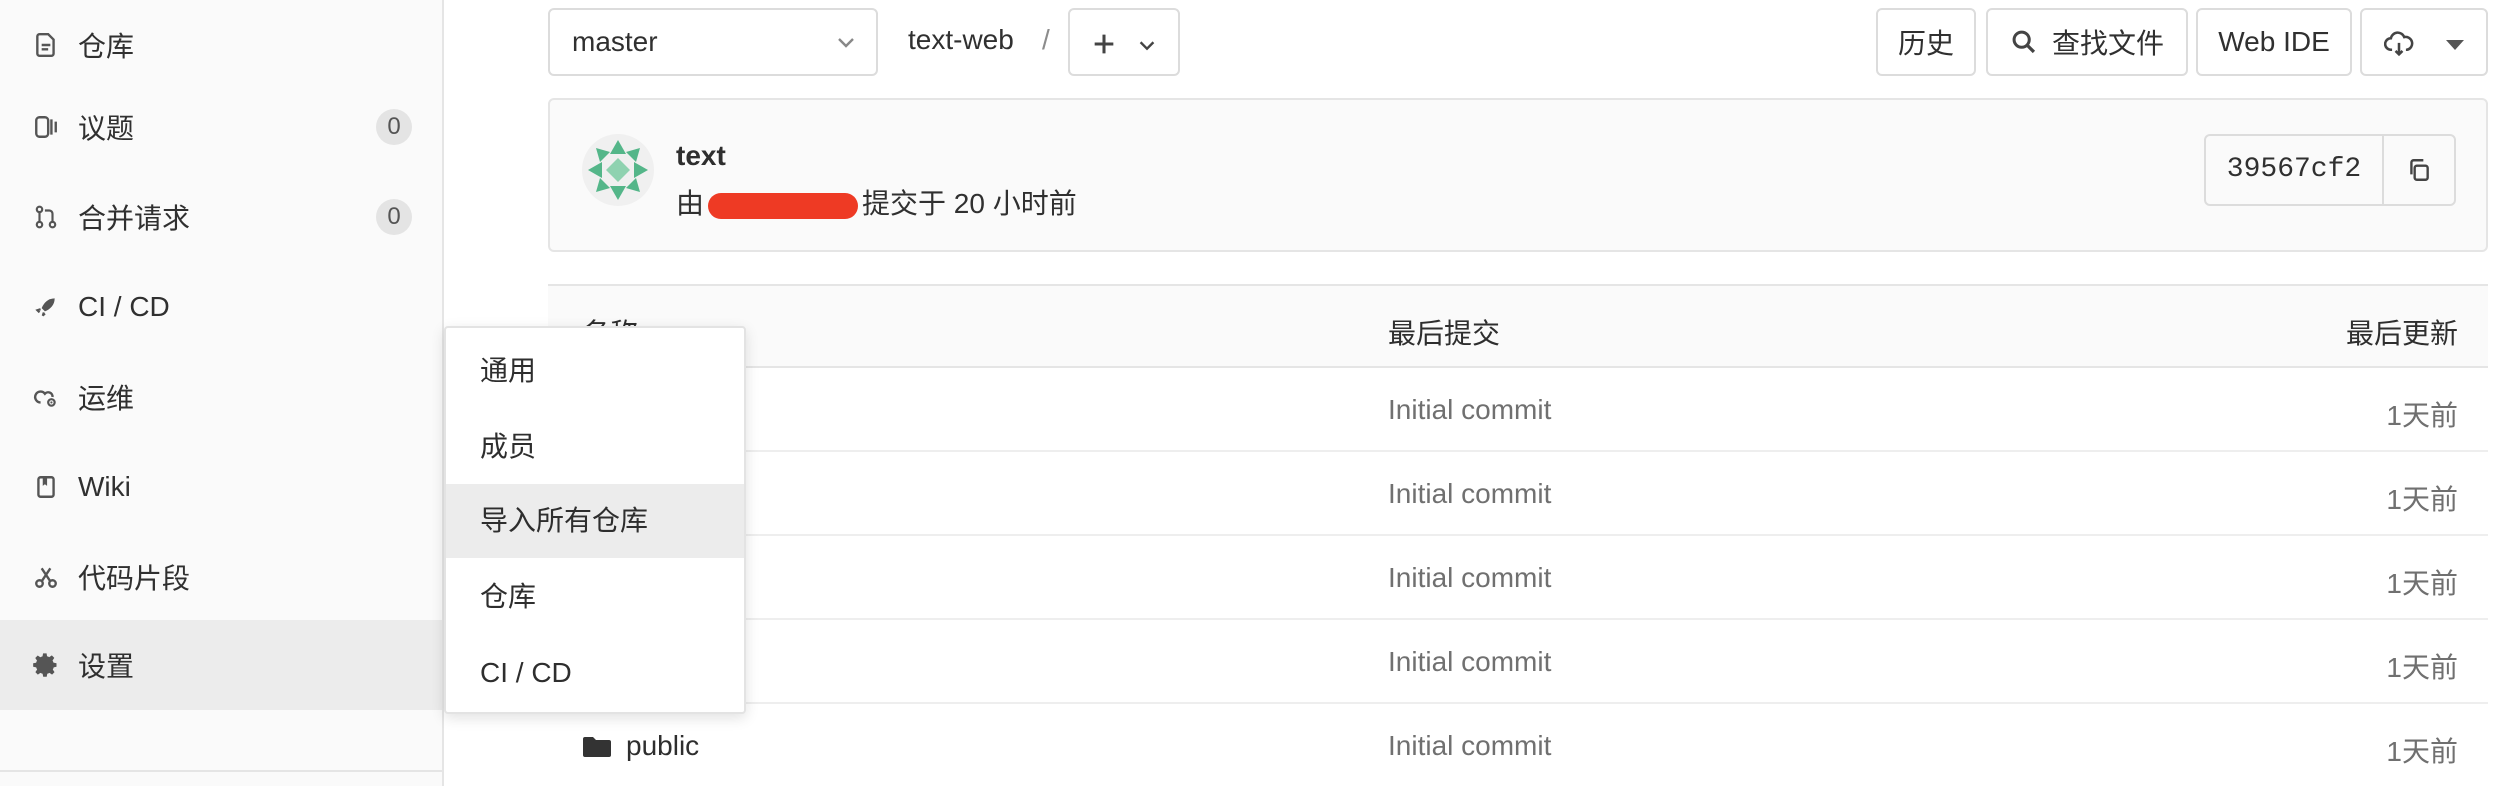 This screenshot has height=786, width=2506. Describe the element at coordinates (221, 307) in the screenshot. I see `sidebar-item-ci-cd: CI / CD` at that location.